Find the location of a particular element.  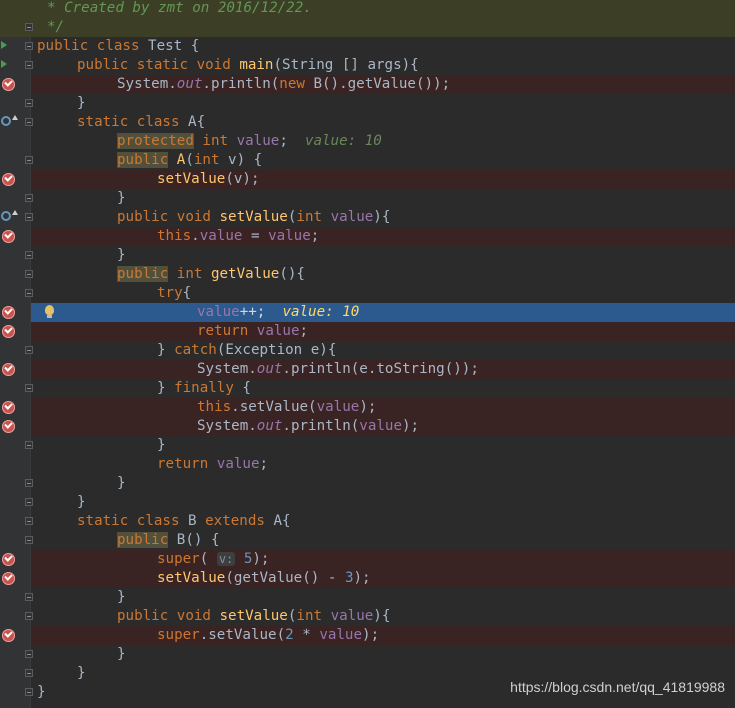

code-text: setValue(v); is located at coordinates (208, 179).